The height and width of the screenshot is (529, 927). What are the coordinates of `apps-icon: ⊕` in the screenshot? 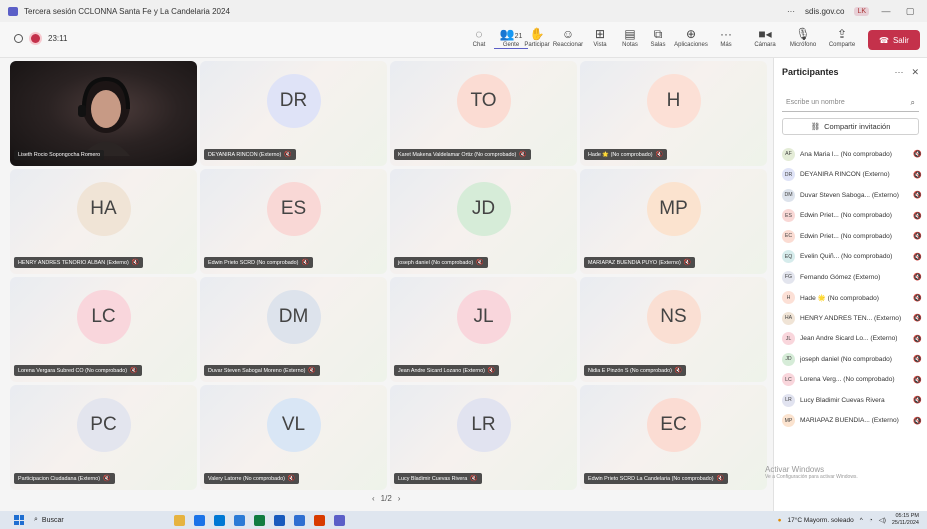 It's located at (691, 34).